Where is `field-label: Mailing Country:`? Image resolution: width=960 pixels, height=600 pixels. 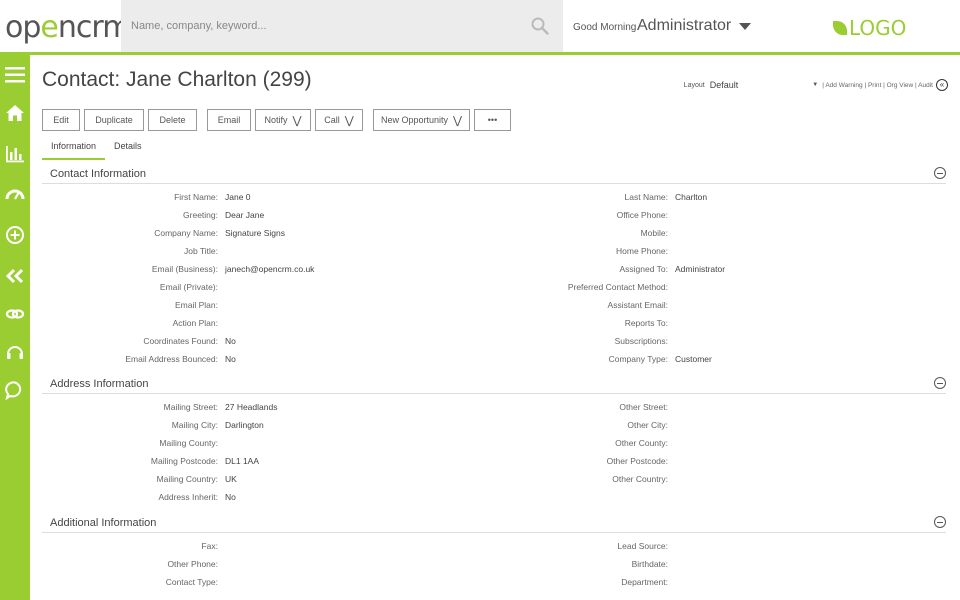 field-label: Mailing Country: is located at coordinates (187, 479).